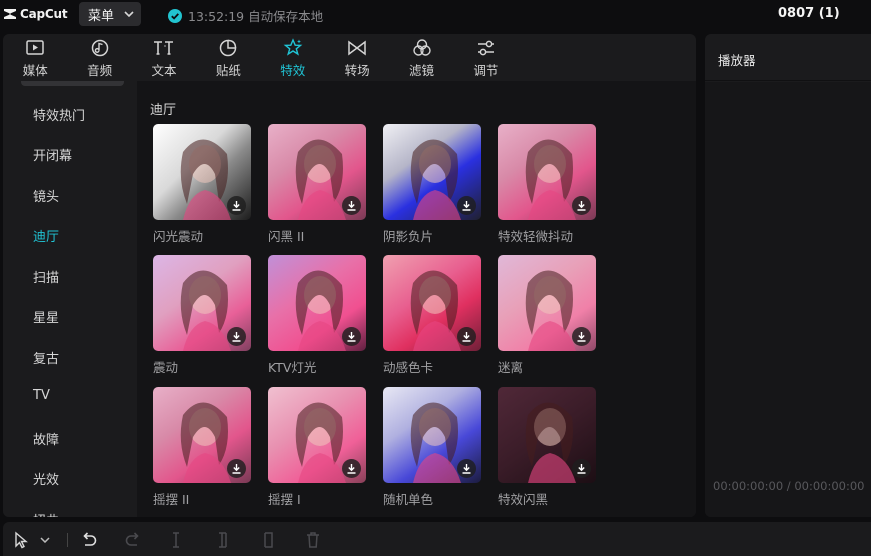 Image resolution: width=871 pixels, height=556 pixels. I want to click on effect-card: 随机单色, so click(432, 447).